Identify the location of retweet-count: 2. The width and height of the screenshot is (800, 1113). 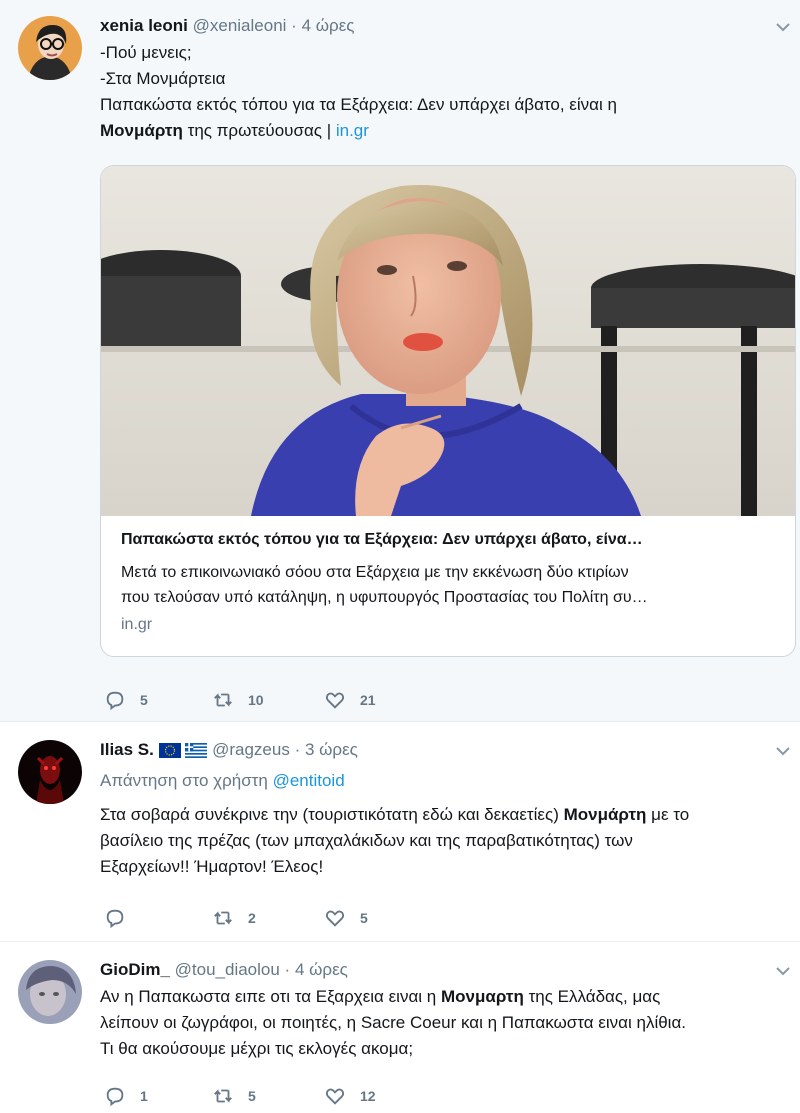
(252, 918).